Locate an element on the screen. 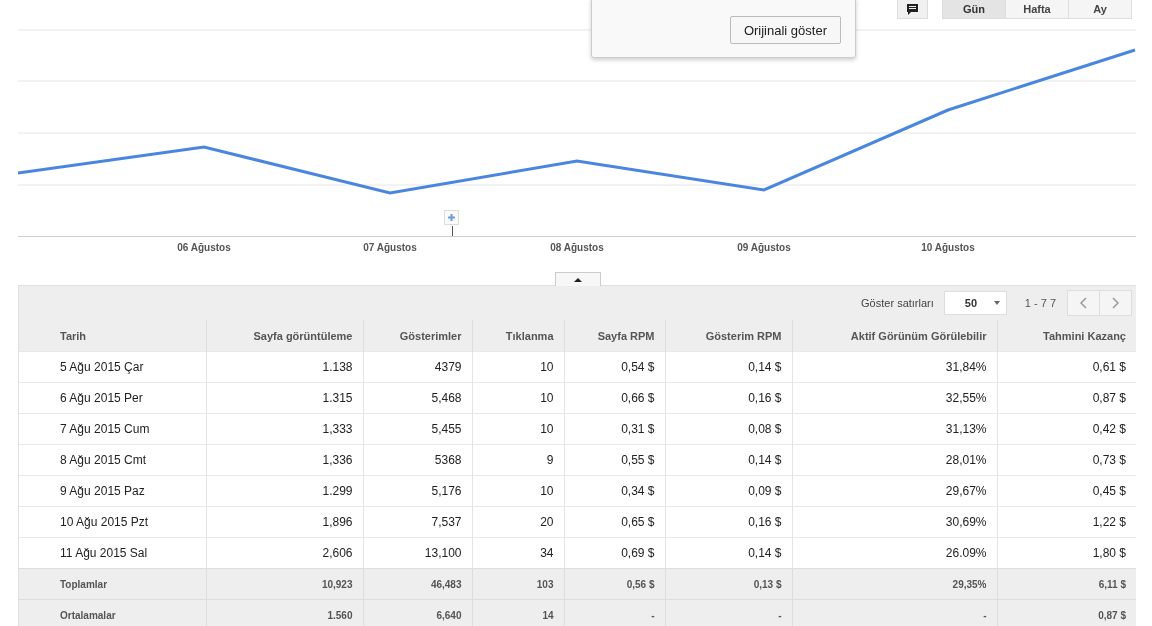  averages-cell: 0,87 $ is located at coordinates (1066, 612).